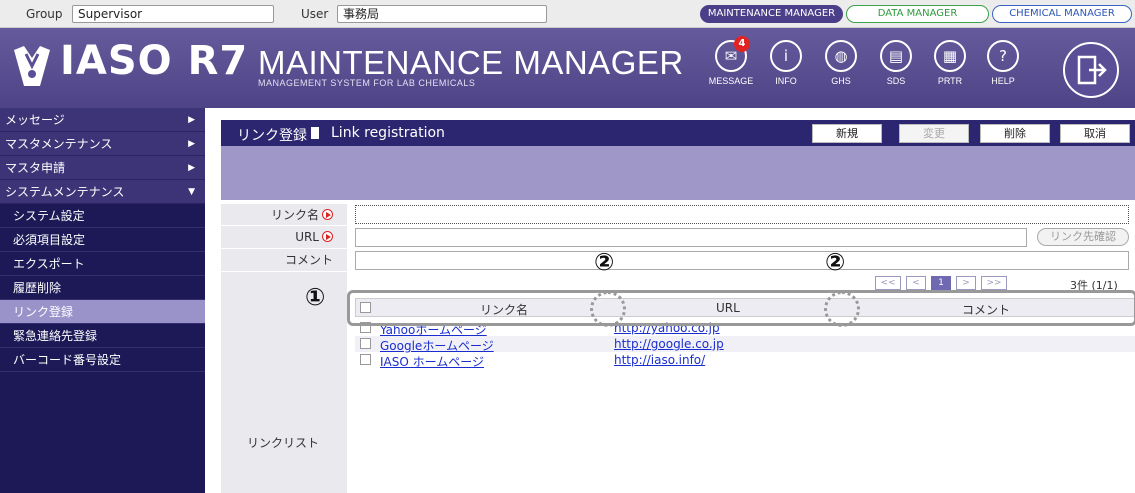 The width and height of the screenshot is (1135, 493). What do you see at coordinates (102, 288) in the screenshot?
I see `sidebar-item-history-delete: 履歴削除` at bounding box center [102, 288].